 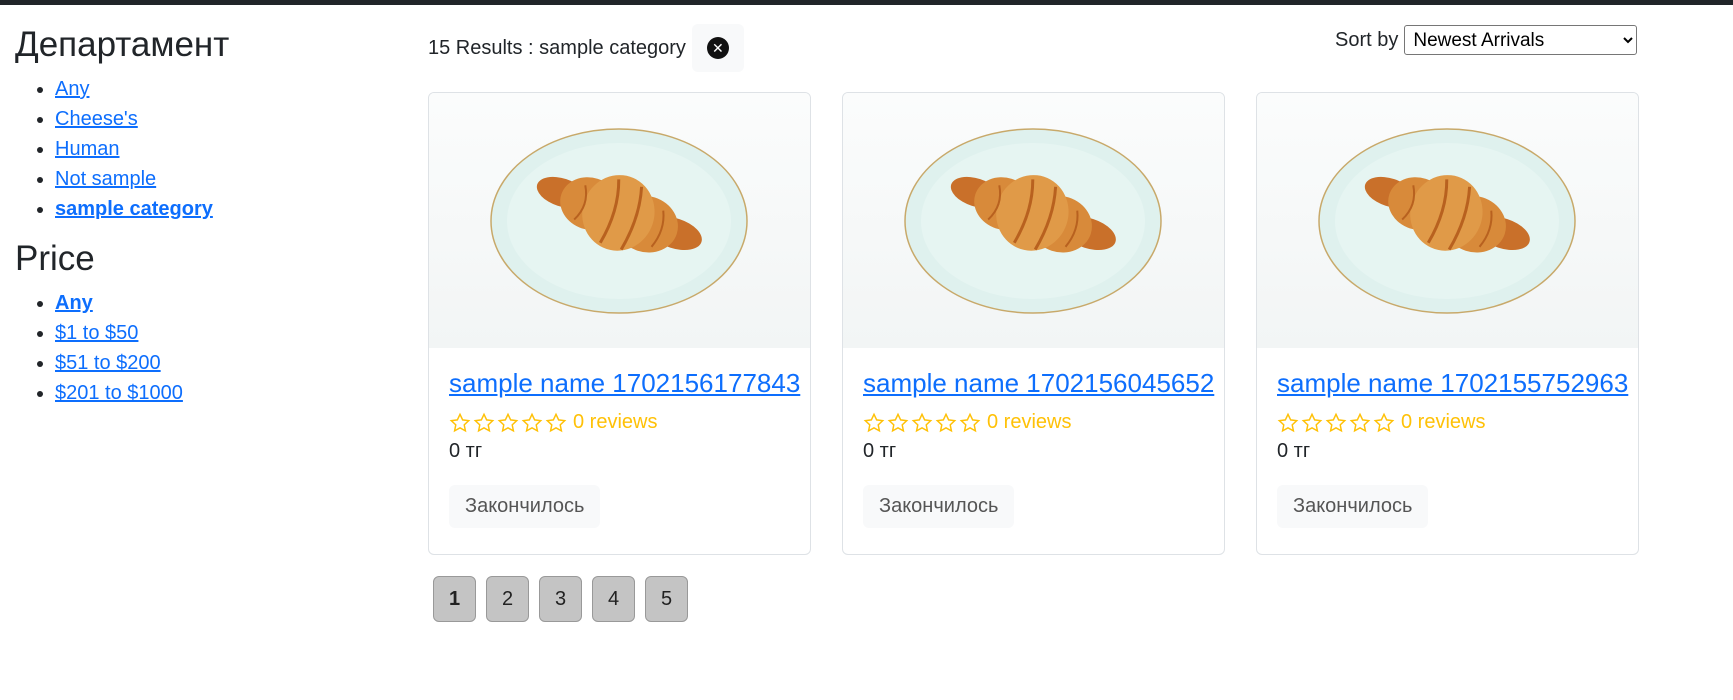 What do you see at coordinates (225, 209) in the screenshot?
I see `department-item-active: sample category` at bounding box center [225, 209].